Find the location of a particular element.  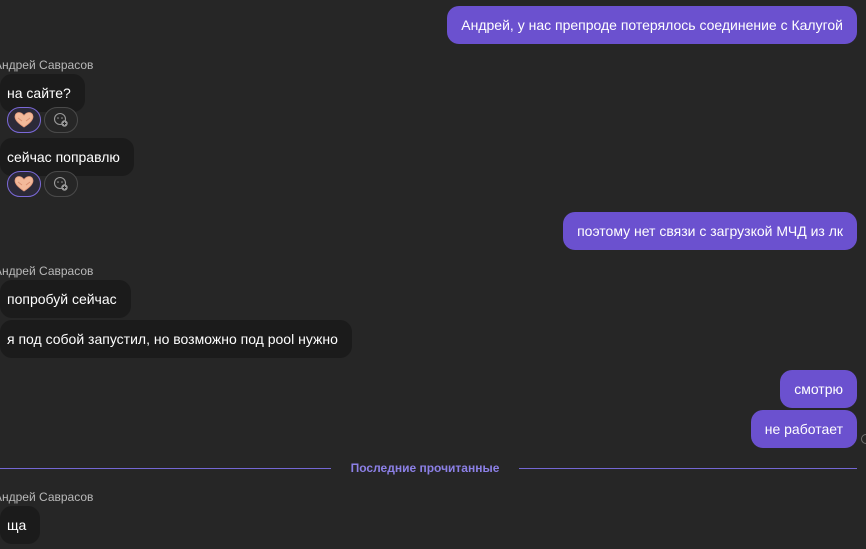

outgoing-message: не работает is located at coordinates (803, 429).